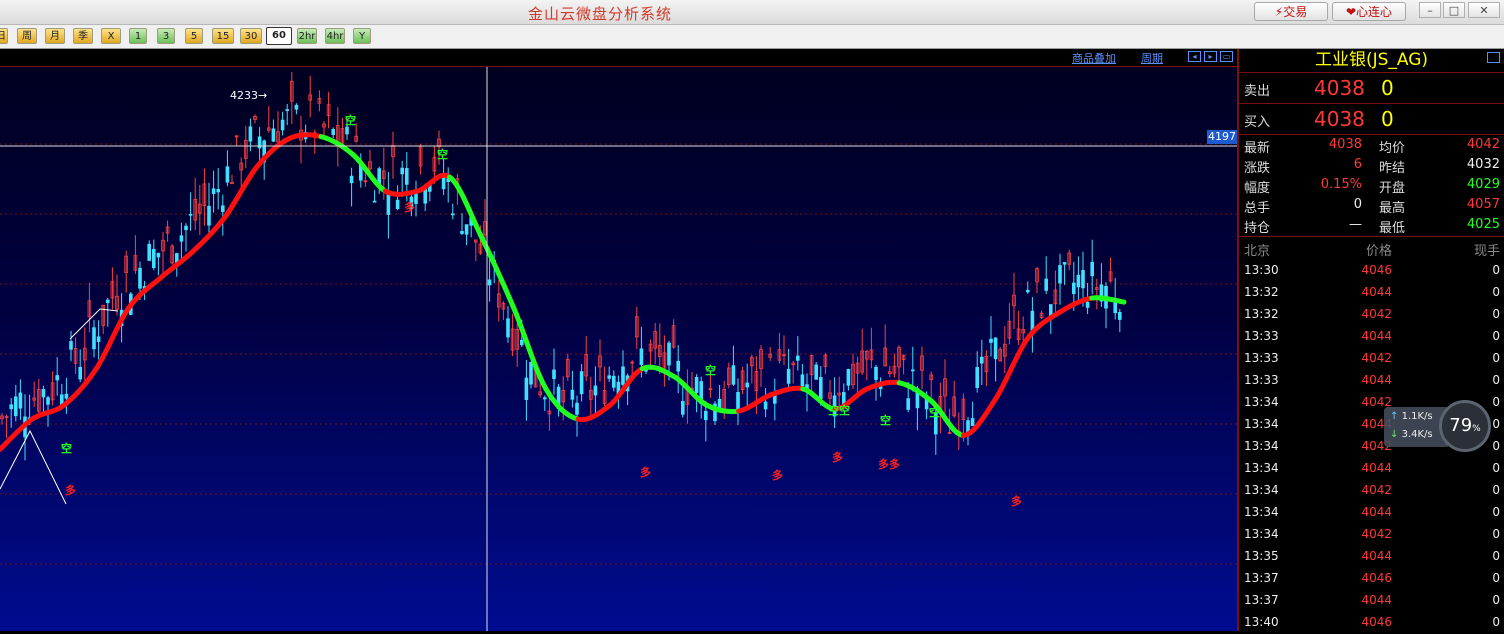 The height and width of the screenshot is (634, 1504). I want to click on minimize-button: –, so click(1430, 10).